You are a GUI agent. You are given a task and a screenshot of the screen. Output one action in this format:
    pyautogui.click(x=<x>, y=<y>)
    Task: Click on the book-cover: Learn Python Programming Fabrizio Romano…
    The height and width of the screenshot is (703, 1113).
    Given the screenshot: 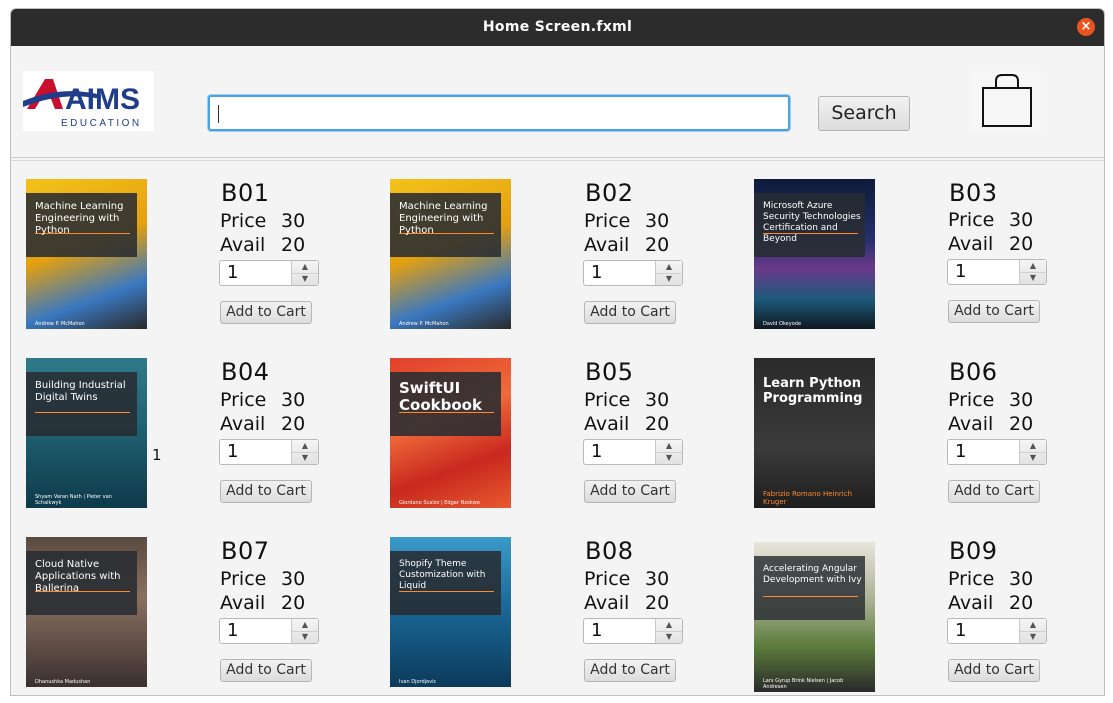 What is the action you would take?
    pyautogui.click(x=814, y=433)
    